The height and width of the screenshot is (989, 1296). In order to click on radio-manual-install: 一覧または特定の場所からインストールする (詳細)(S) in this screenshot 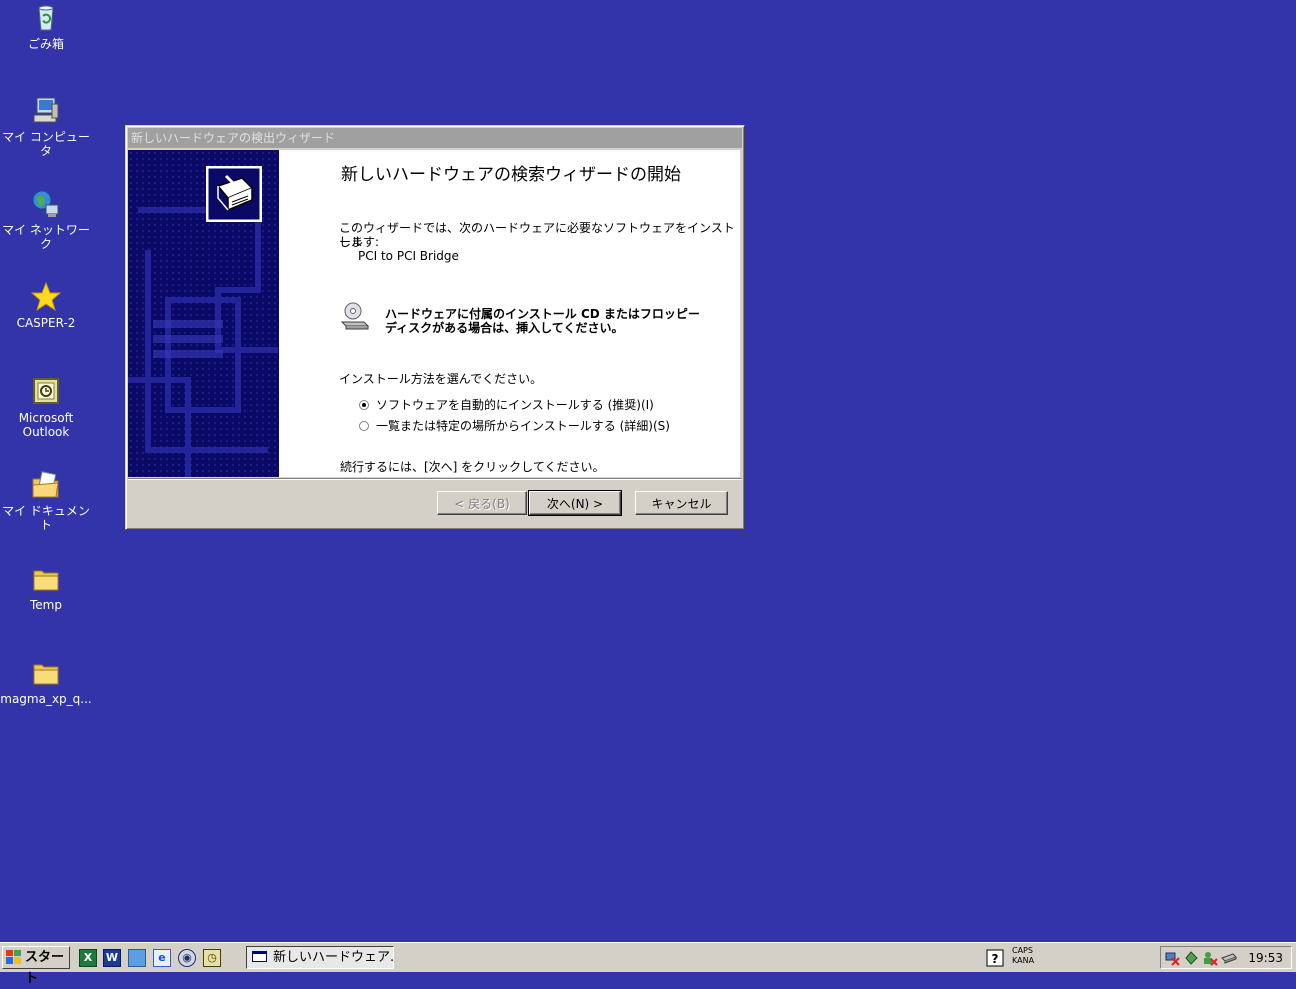, I will do `click(514, 426)`.